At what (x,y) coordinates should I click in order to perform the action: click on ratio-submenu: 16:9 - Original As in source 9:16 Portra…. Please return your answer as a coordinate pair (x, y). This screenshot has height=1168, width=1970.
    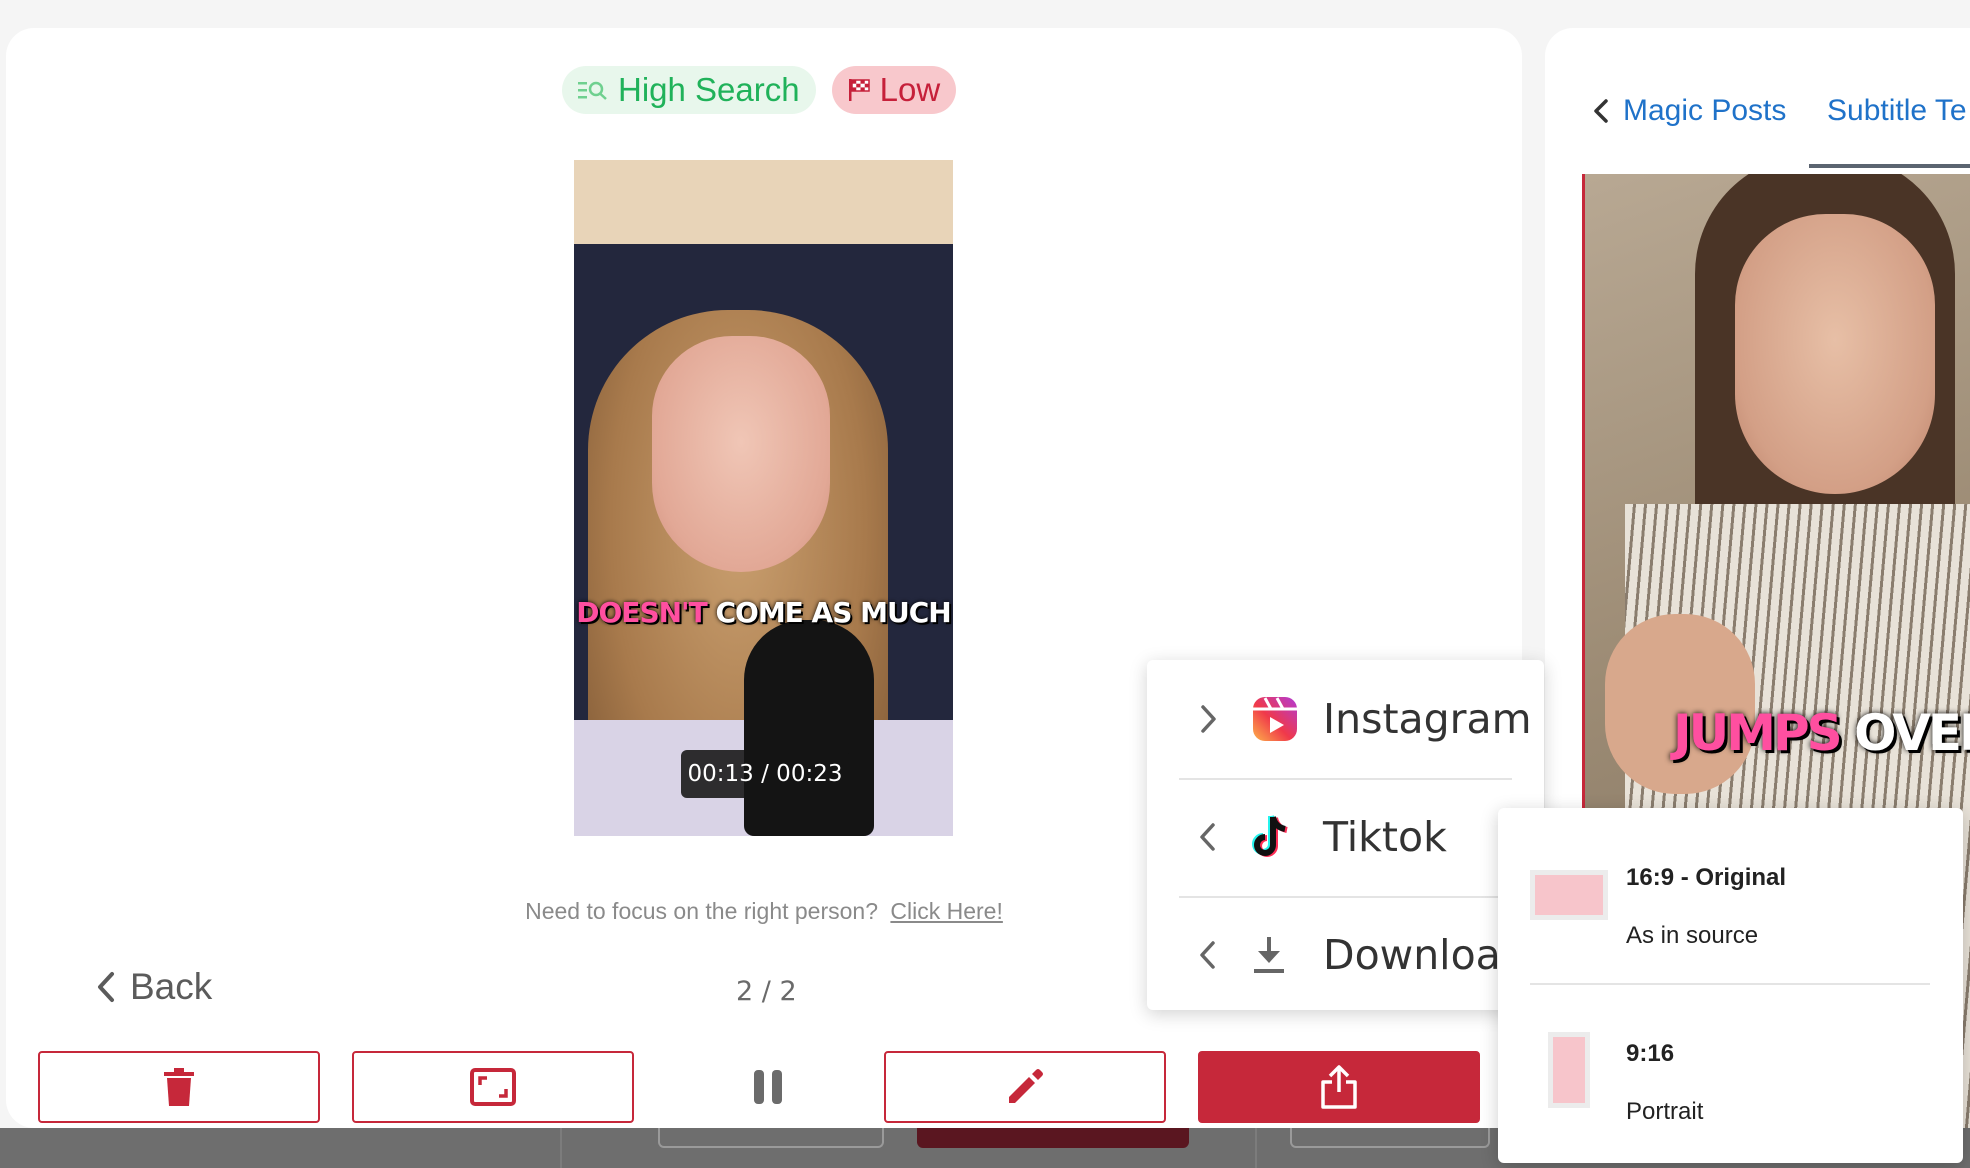
    Looking at the image, I should click on (1730, 985).